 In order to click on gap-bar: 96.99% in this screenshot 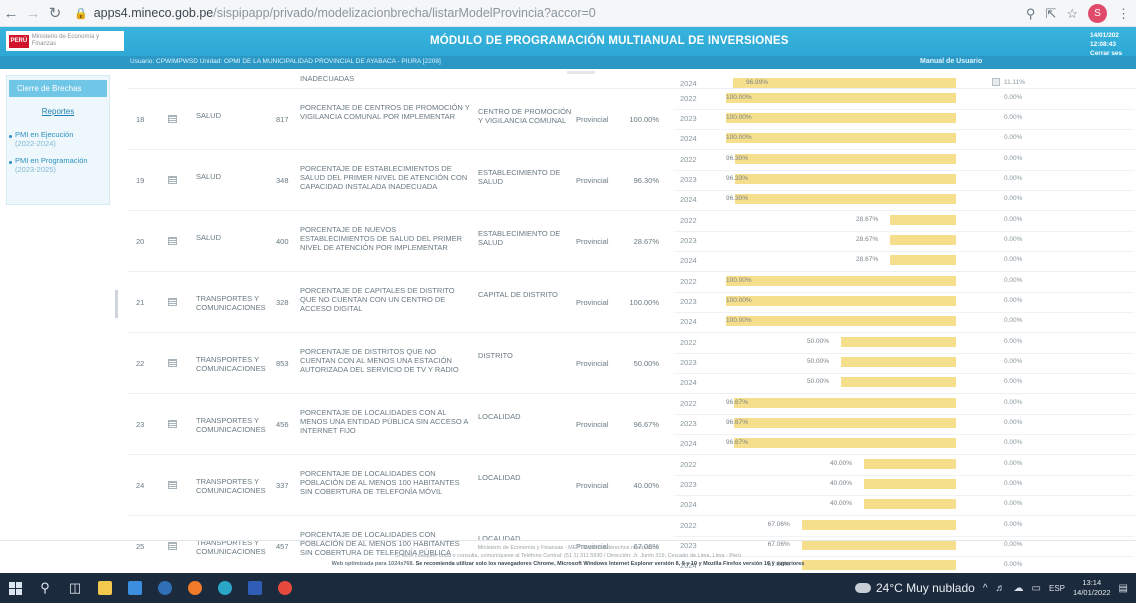, I will do `click(841, 83)`.